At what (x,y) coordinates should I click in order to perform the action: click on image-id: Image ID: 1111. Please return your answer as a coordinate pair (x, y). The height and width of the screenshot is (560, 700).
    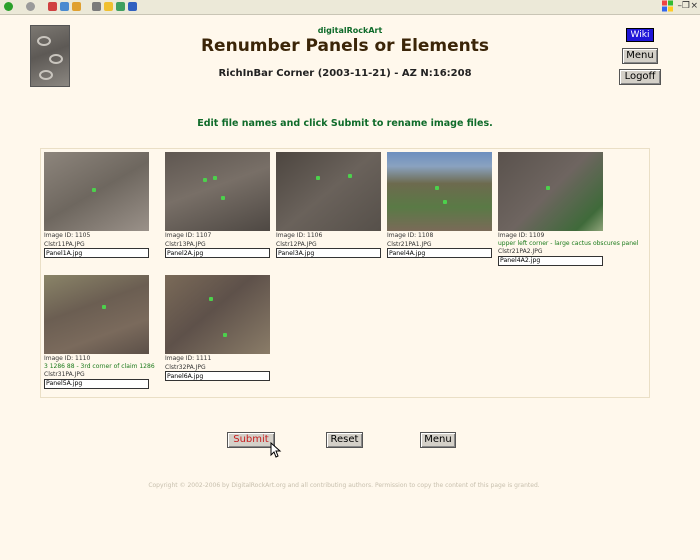
    Looking at the image, I should click on (188, 358).